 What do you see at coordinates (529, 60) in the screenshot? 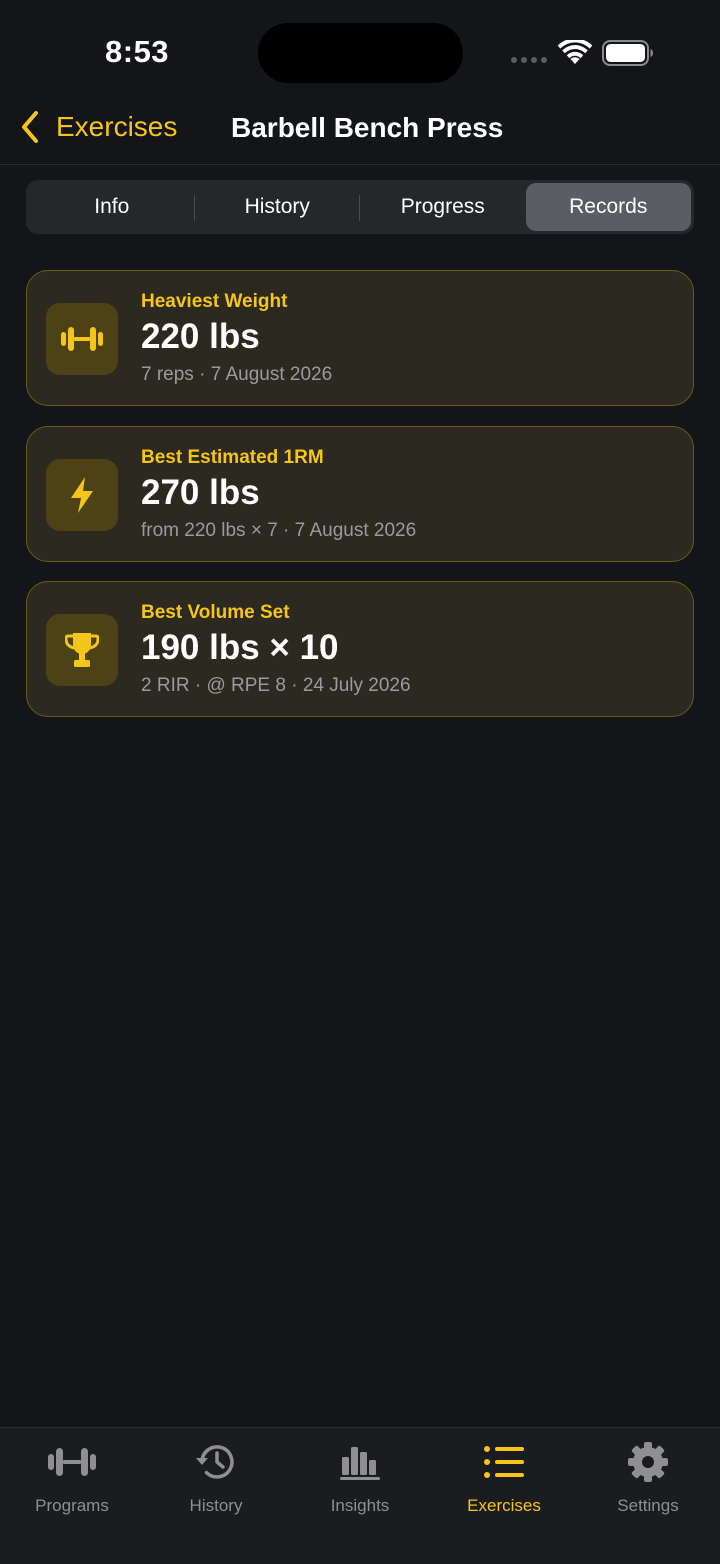
I see `cellular-signal-icon` at bounding box center [529, 60].